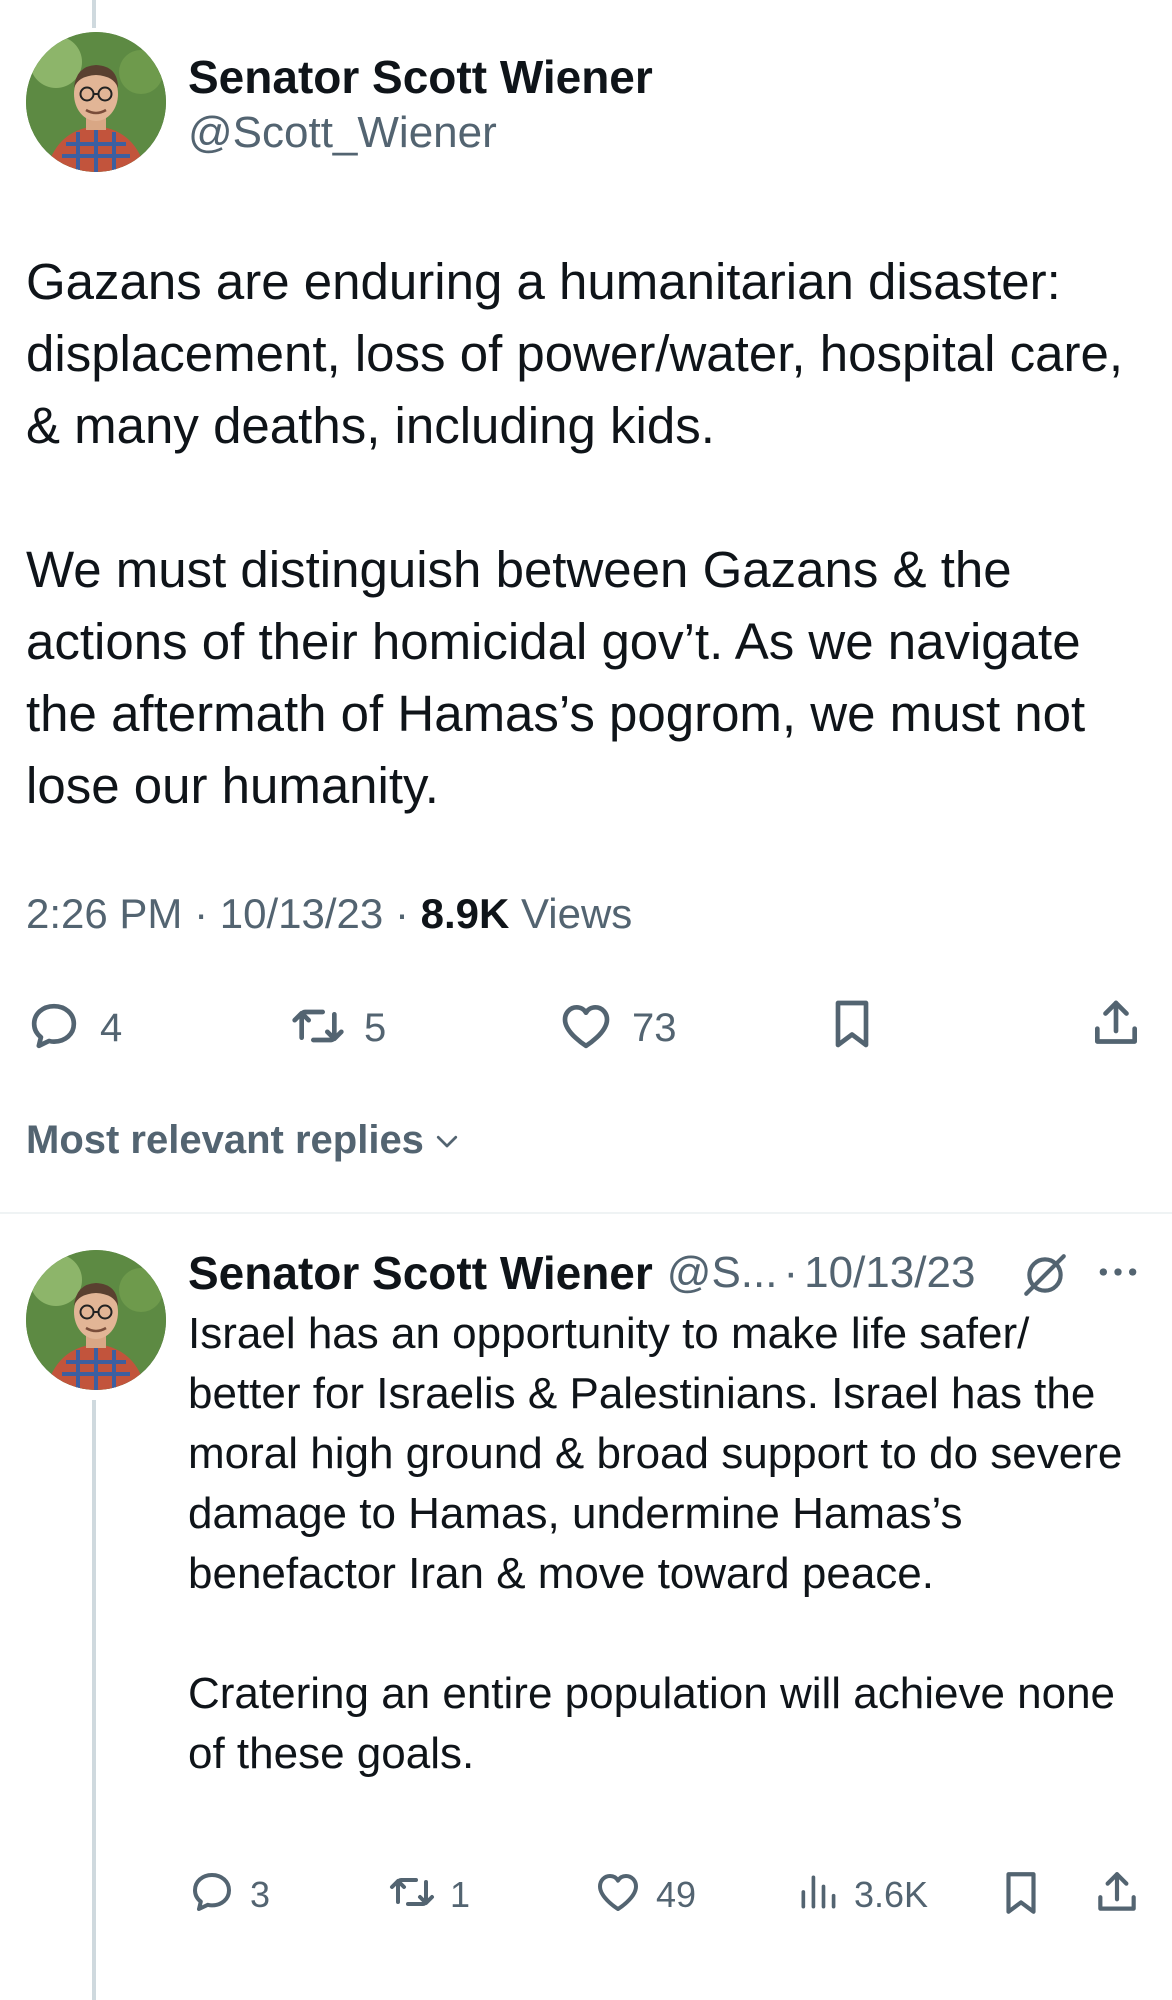 The image size is (1172, 2000). I want to click on like-count: 49, so click(676, 1894).